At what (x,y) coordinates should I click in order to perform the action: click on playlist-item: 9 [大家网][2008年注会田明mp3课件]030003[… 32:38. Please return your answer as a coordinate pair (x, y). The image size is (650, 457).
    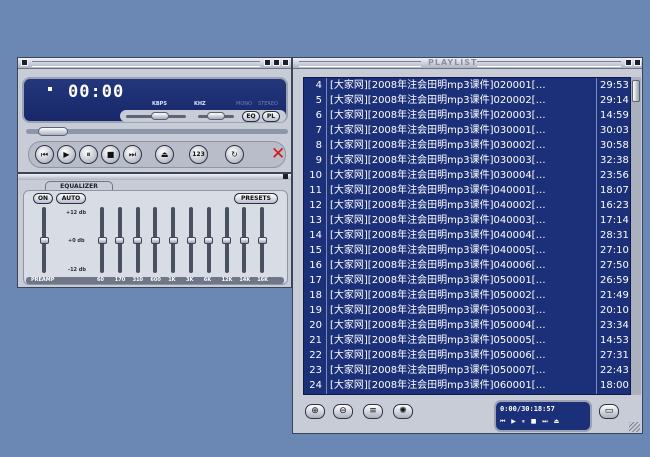
    Looking at the image, I should click on (467, 160).